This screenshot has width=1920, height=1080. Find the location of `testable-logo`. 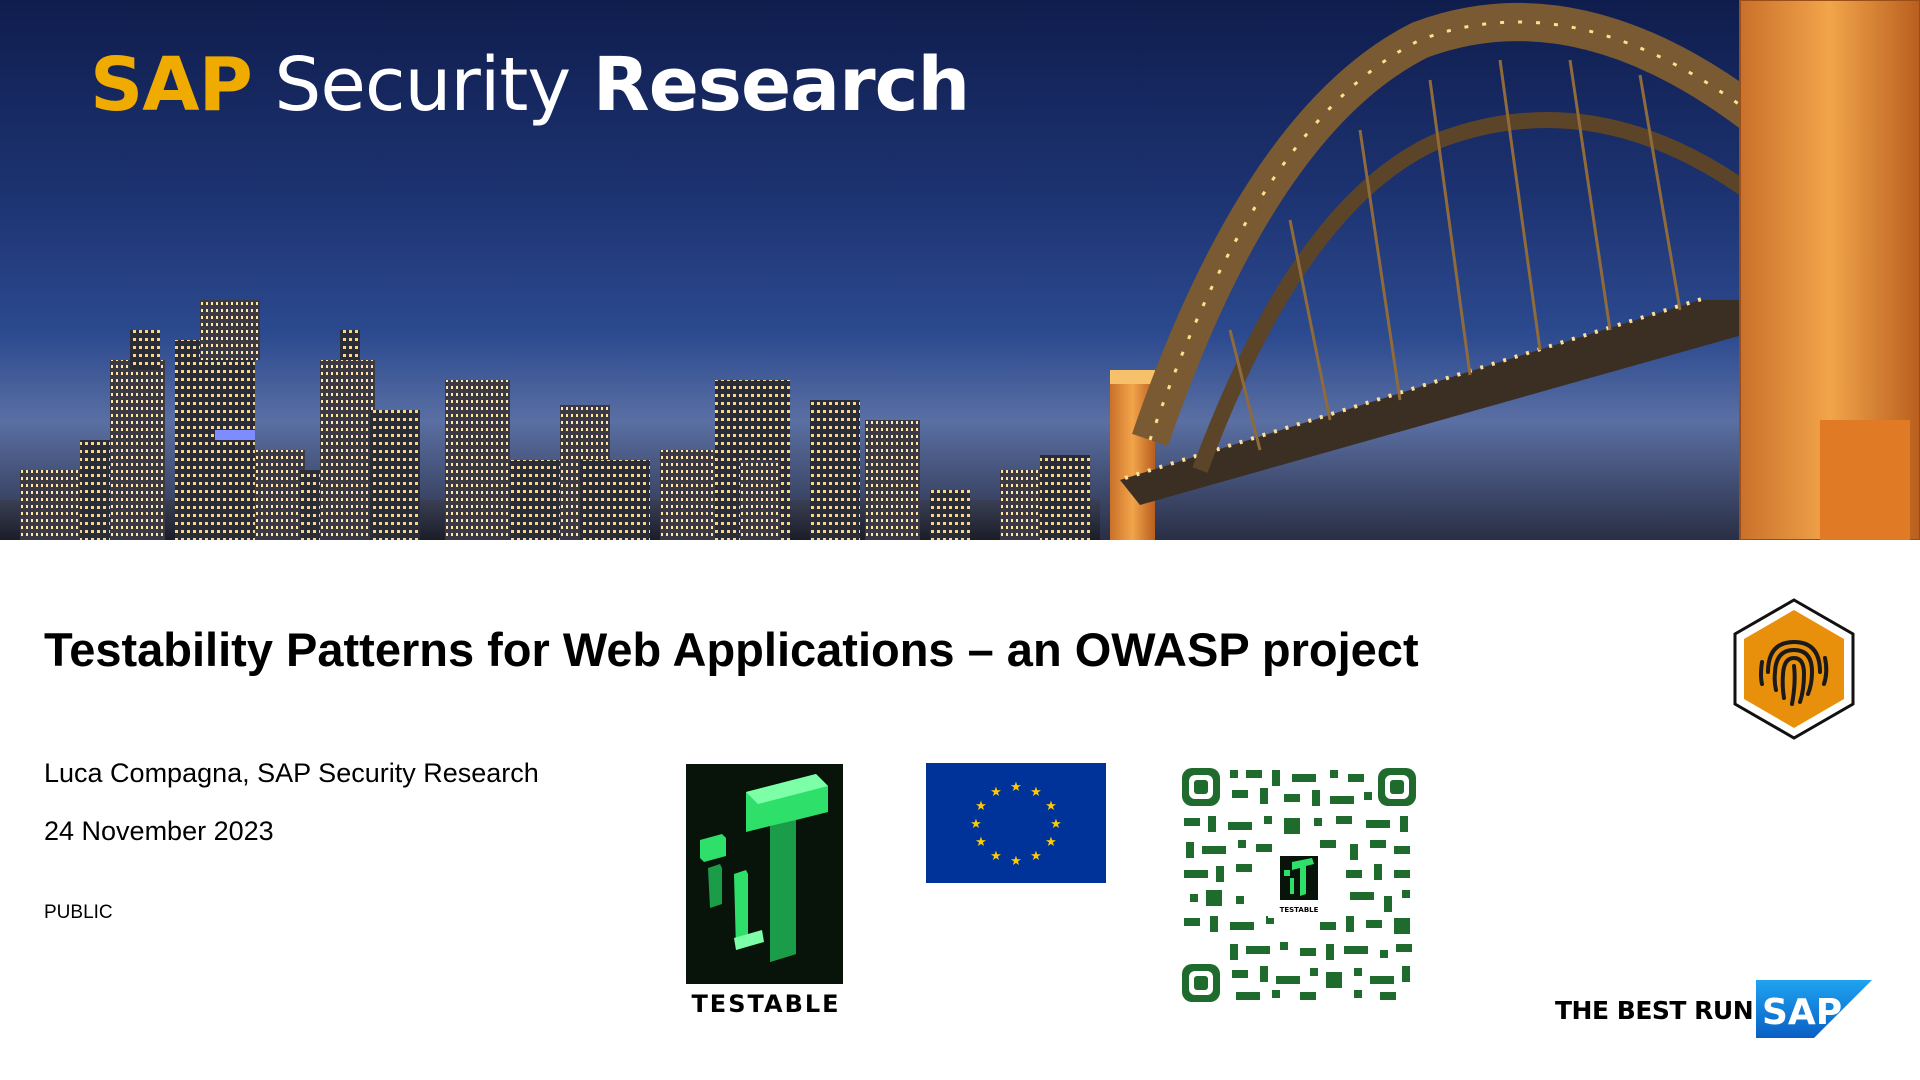

testable-logo is located at coordinates (764, 874).